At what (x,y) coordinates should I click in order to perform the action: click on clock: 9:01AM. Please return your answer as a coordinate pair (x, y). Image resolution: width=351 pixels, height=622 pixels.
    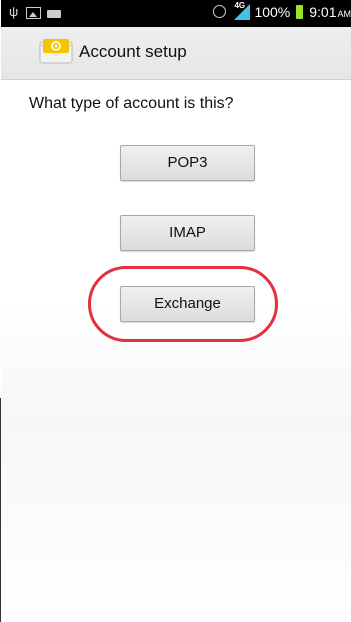
    Looking at the image, I should click on (330, 12).